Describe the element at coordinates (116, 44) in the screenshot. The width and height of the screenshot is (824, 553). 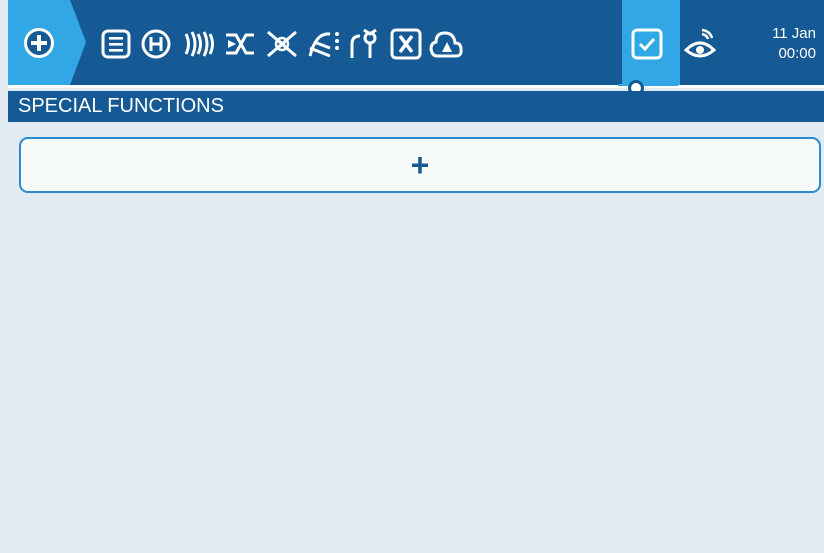
I see `model-list-icon` at that location.